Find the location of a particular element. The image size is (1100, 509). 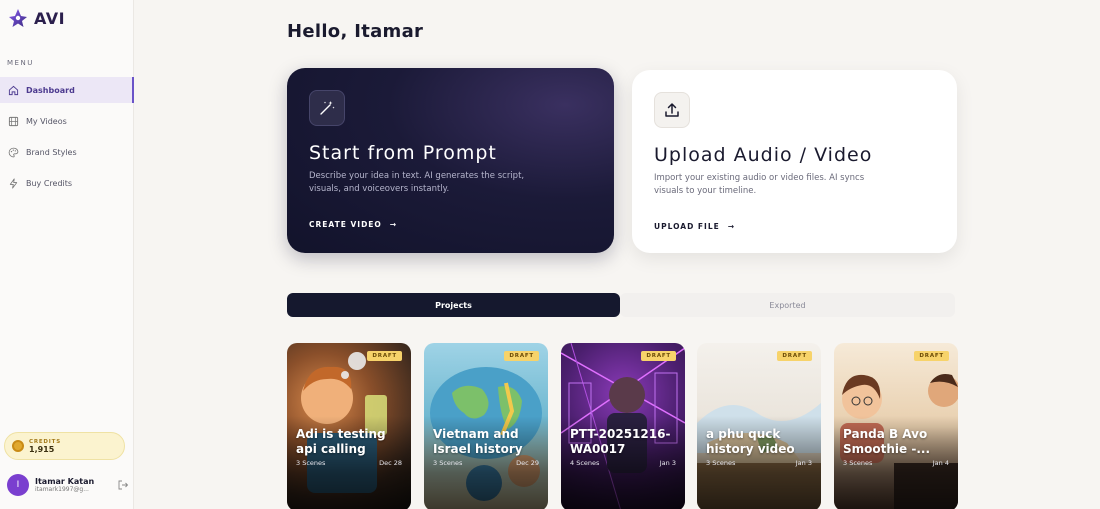

logo-icon is located at coordinates (18, 18).